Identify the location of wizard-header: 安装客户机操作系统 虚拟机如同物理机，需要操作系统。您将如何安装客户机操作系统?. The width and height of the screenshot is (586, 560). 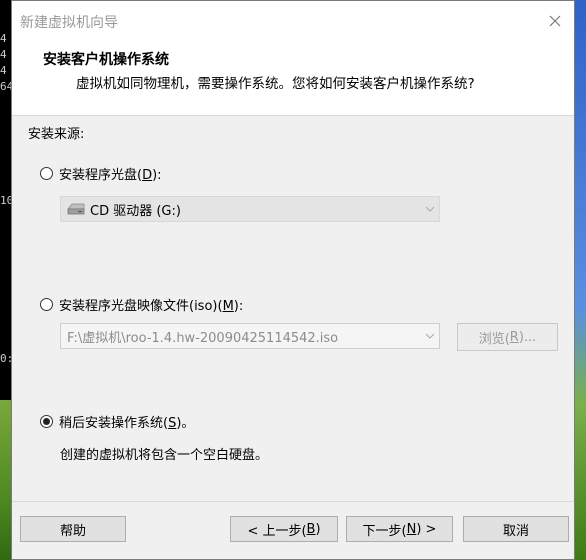
(293, 79).